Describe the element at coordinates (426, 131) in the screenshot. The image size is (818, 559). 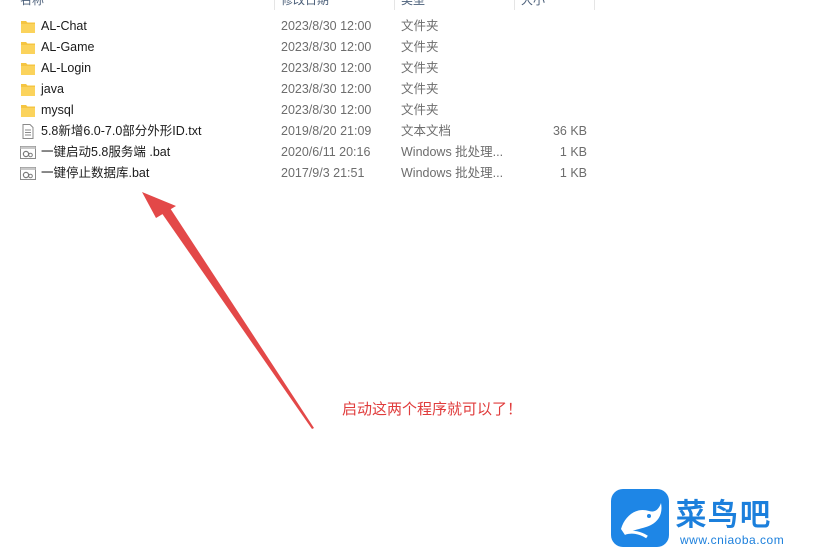
I see `file-type: 文本文档` at that location.